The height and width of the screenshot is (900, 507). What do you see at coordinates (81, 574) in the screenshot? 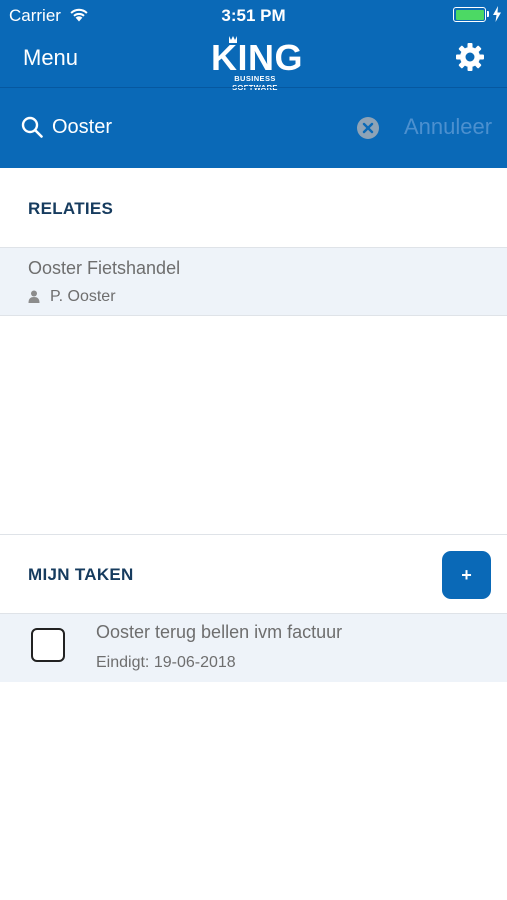
I see `section-title-taken: MIJN TAKEN` at bounding box center [81, 574].